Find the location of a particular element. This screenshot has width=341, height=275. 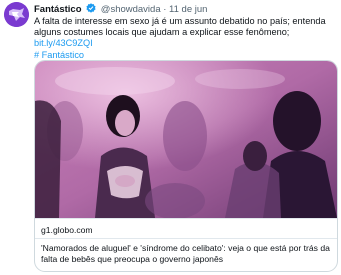

fantastico-logo-icon is located at coordinates (16, 14).